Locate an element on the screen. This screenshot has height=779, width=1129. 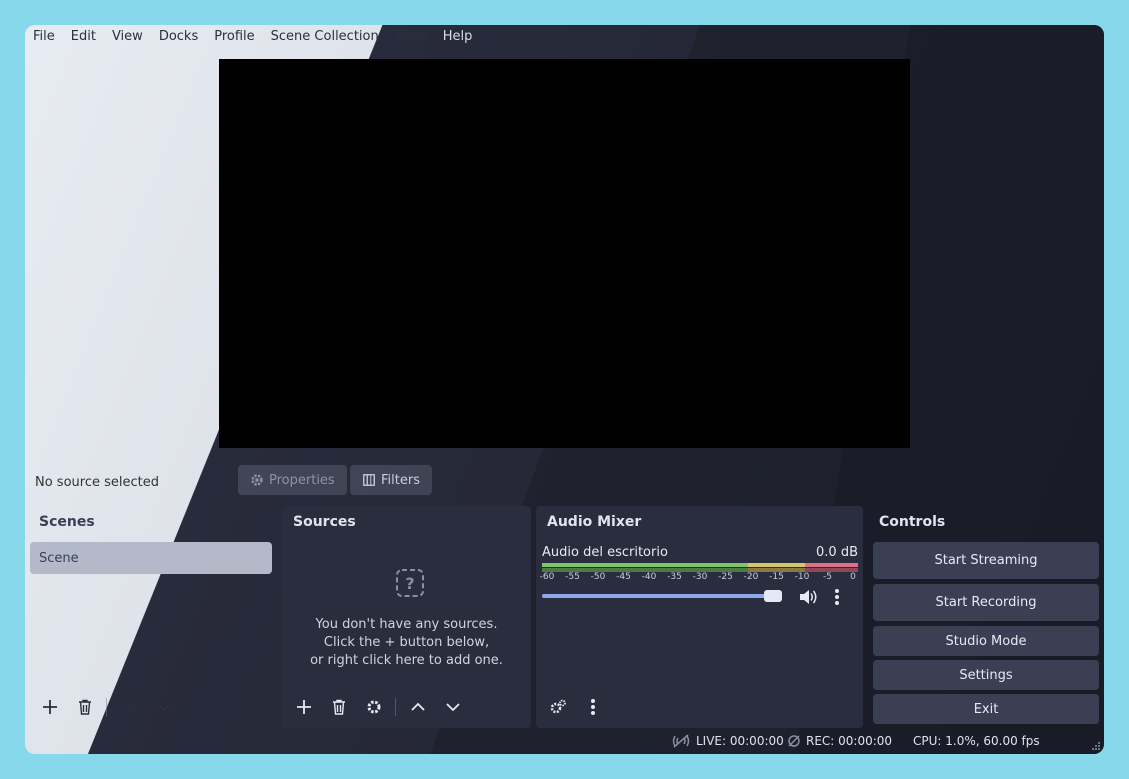
menu-edit: Edit is located at coordinates (83, 37).